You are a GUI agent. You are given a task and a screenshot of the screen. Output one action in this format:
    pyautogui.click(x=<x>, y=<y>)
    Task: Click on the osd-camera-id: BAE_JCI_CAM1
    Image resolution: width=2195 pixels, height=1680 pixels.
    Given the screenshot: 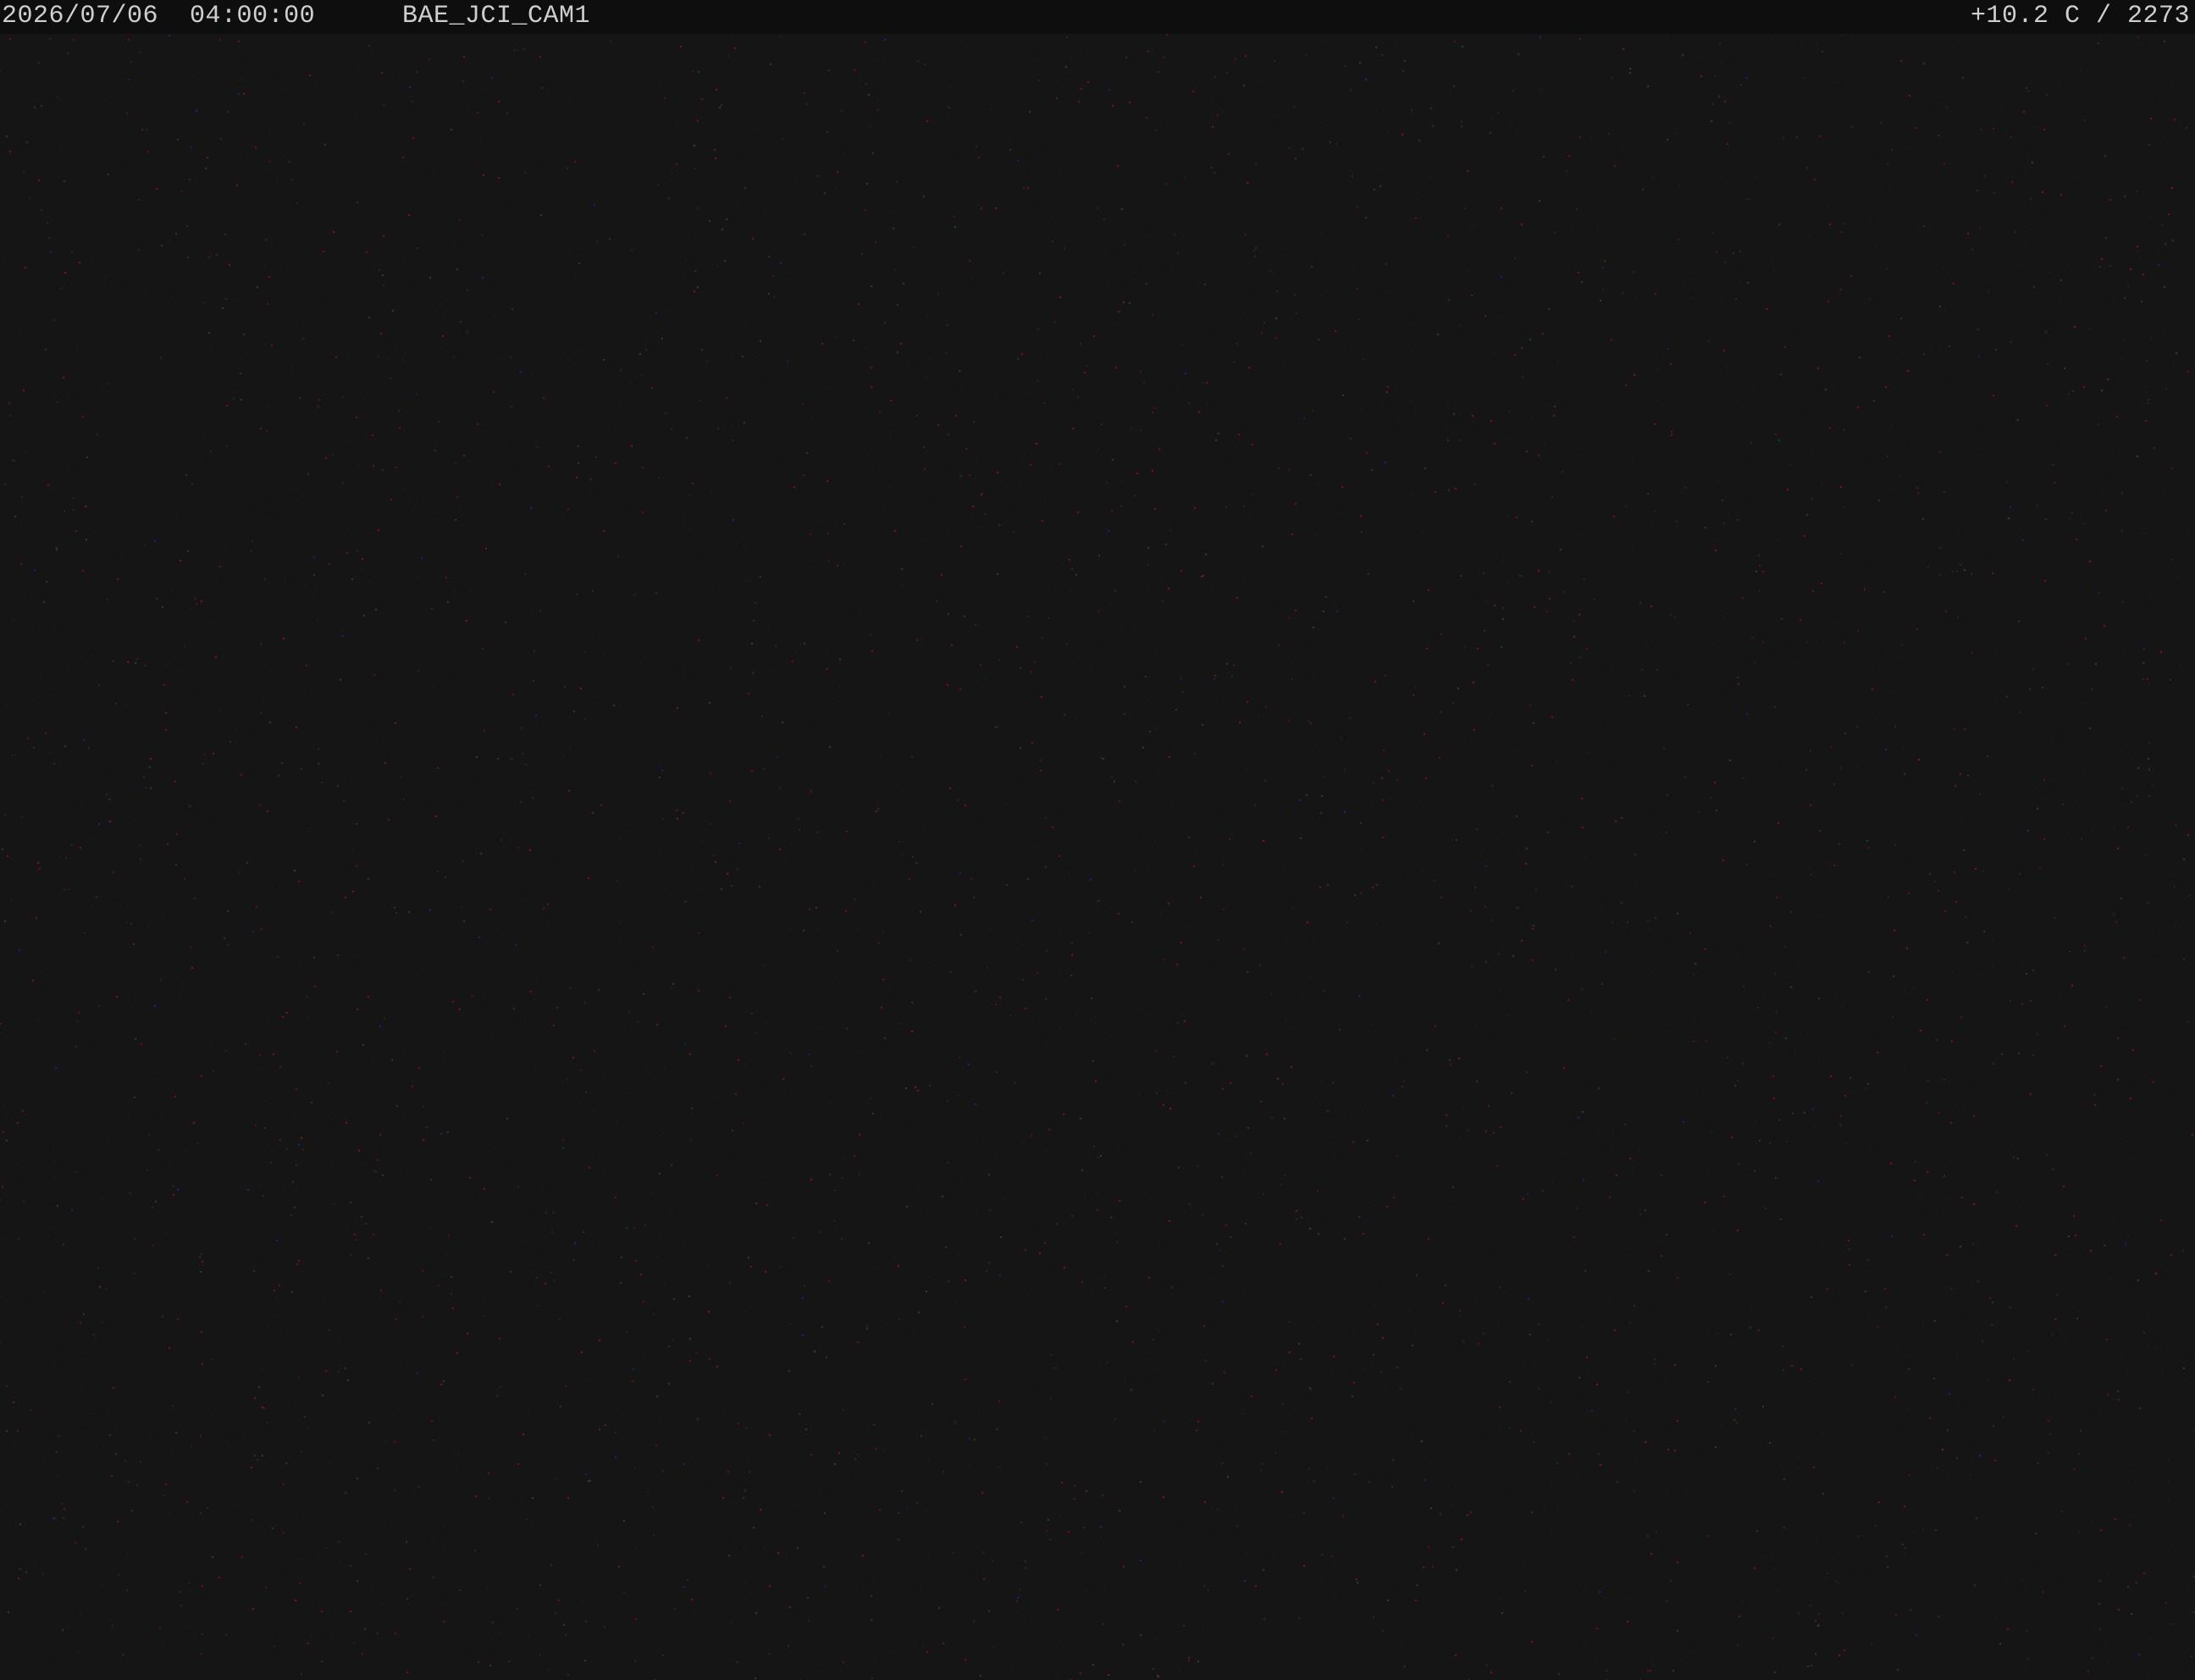 What is the action you would take?
    pyautogui.click(x=496, y=16)
    